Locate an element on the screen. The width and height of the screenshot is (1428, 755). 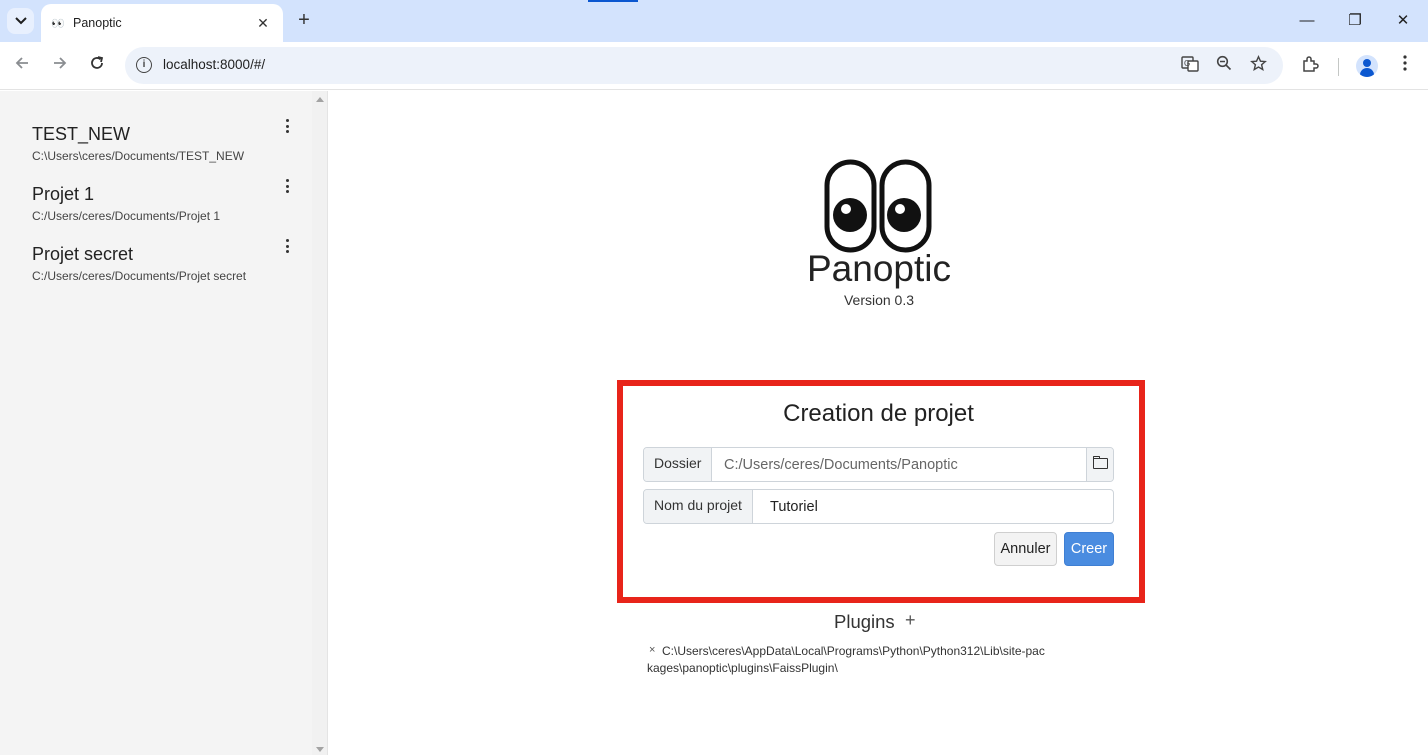
toolbar-divider is located at coordinates (1338, 67).